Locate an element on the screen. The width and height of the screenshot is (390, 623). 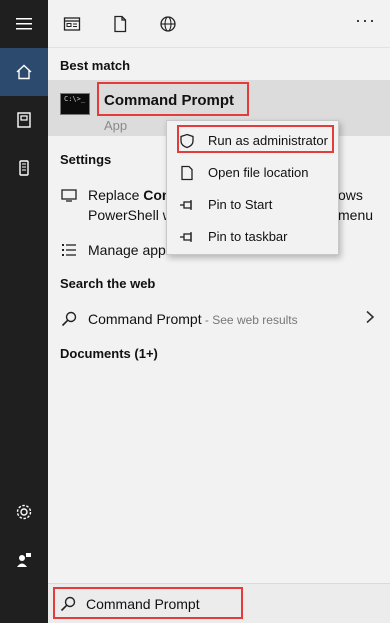
settings-item-replace-line1-tail: ows is located at coordinates (350, 195).